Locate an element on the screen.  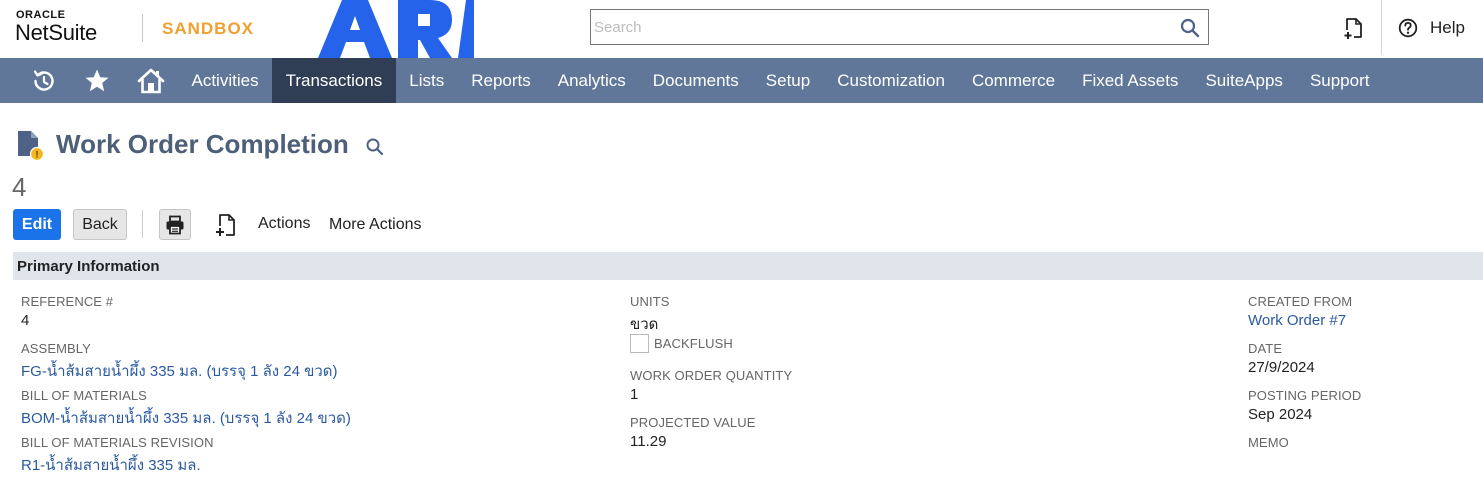
nav-item-support: Support is located at coordinates (1339, 80).